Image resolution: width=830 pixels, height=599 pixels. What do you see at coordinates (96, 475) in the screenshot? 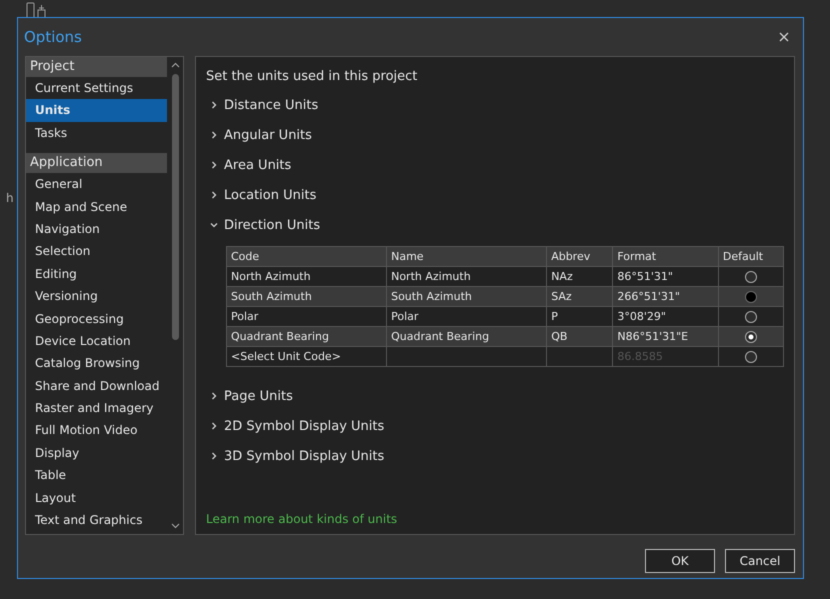
I see `sidebar-item: Table` at bounding box center [96, 475].